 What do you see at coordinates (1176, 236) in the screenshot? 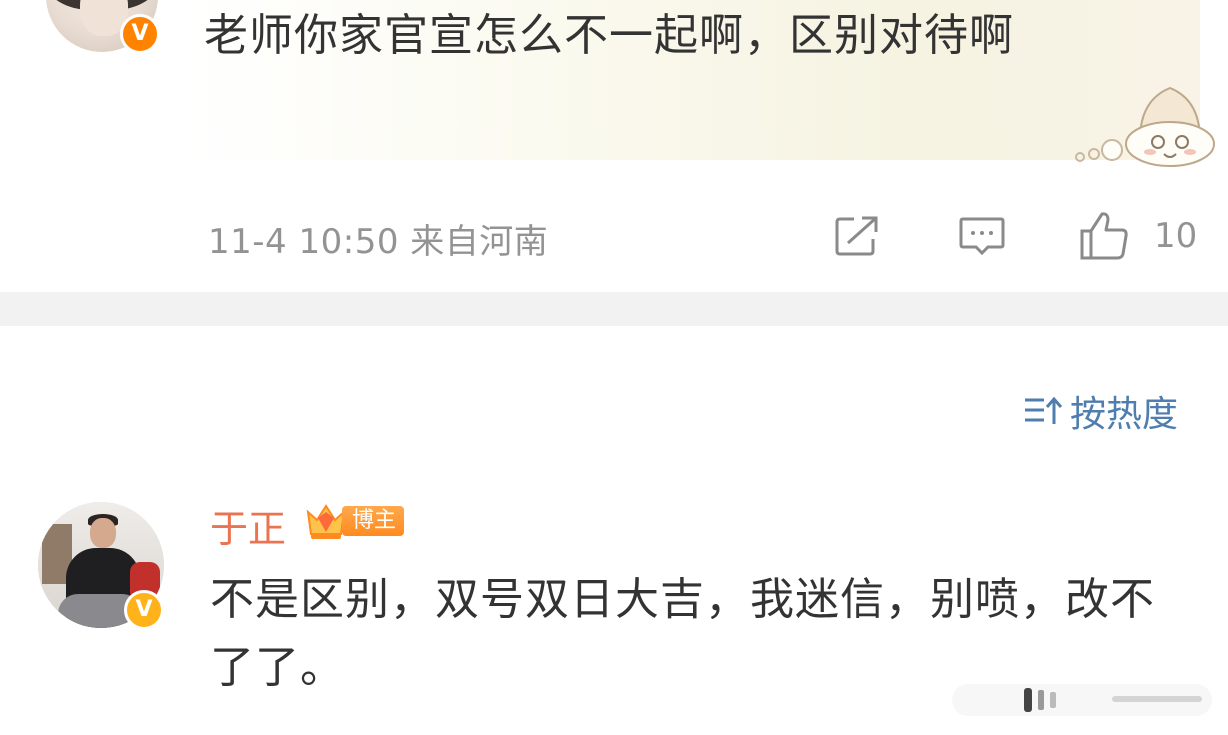
I see `like-count: 10` at bounding box center [1176, 236].